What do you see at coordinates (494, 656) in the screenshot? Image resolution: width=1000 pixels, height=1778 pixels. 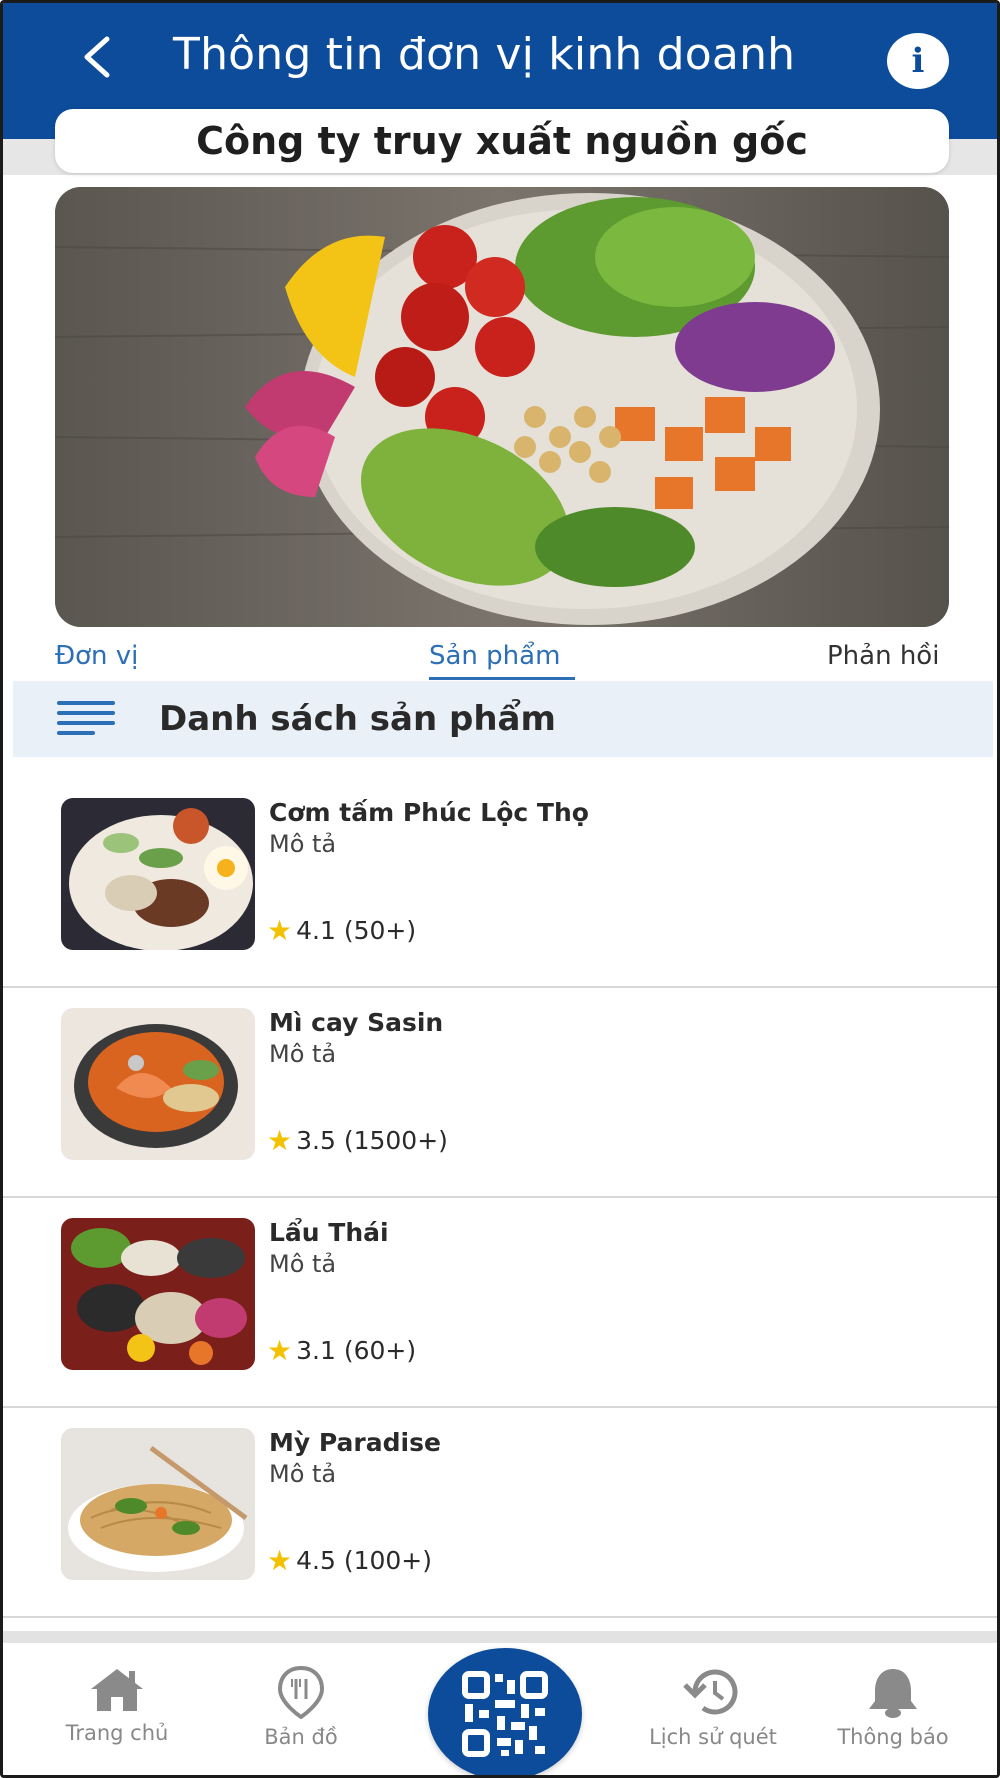 I see `tab-san-pham: Sản phẩm` at bounding box center [494, 656].